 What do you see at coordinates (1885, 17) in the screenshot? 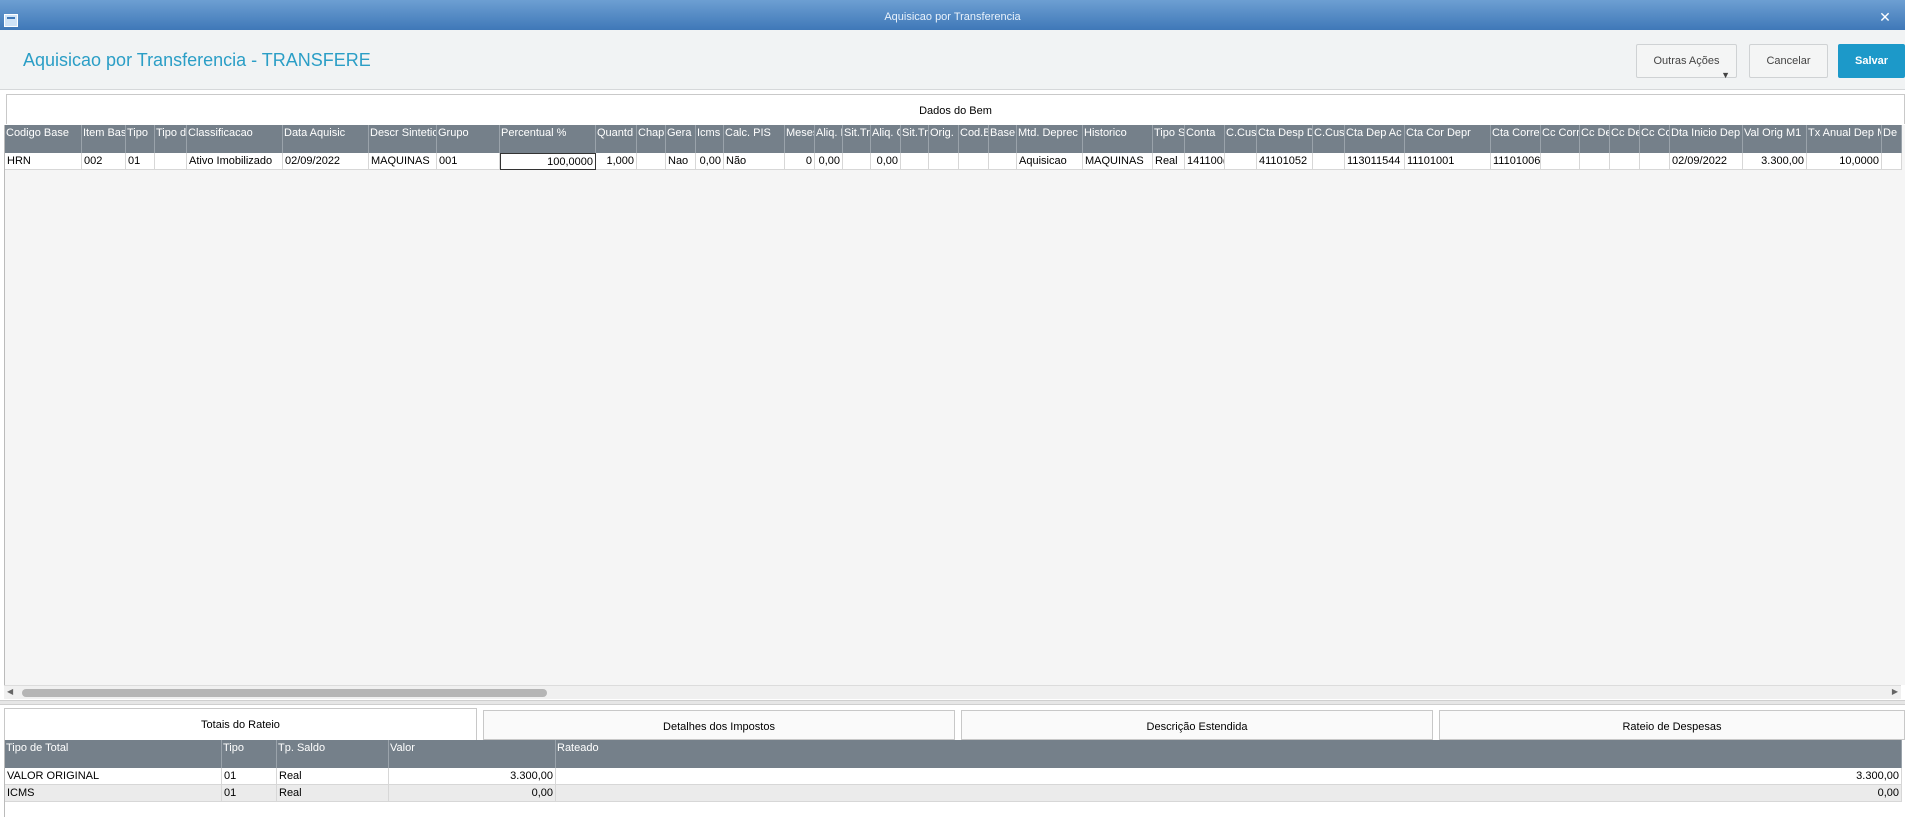
I see `close-icon: ✕` at bounding box center [1885, 17].